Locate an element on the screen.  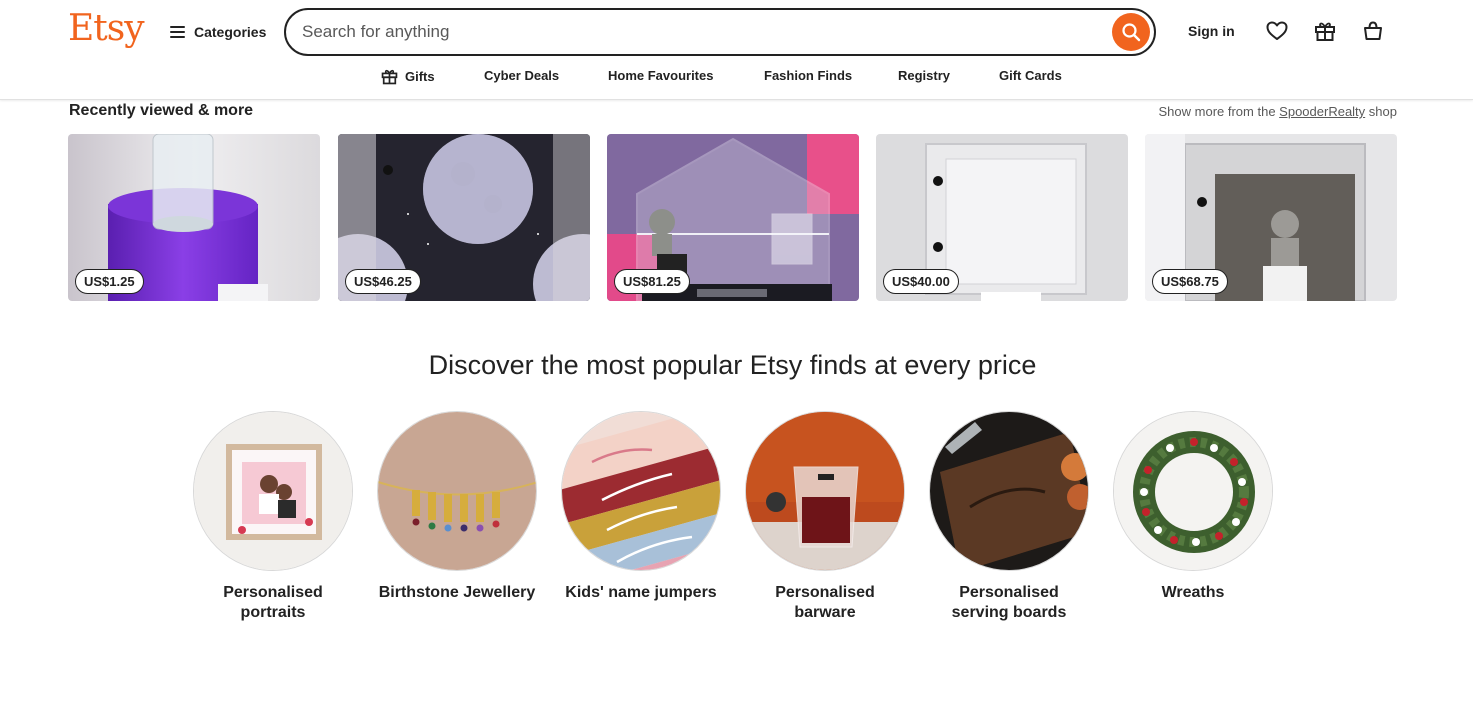
recently-viewed-card: US$46.25 is located at coordinates (464, 217).